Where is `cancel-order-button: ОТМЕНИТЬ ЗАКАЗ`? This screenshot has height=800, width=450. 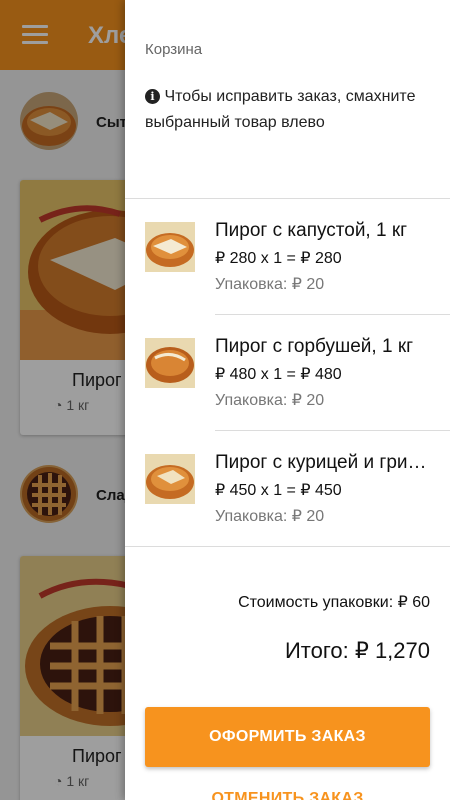
cancel-order-button: ОТМЕНИТЬ ЗАКАЗ is located at coordinates (287, 795).